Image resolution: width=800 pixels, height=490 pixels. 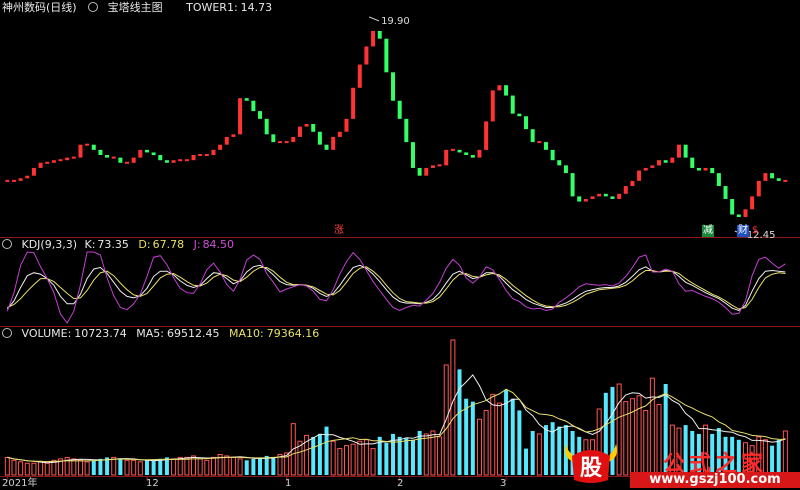 What do you see at coordinates (395, 21) in the screenshot?
I see `high-price-label: 19.90` at bounding box center [395, 21].